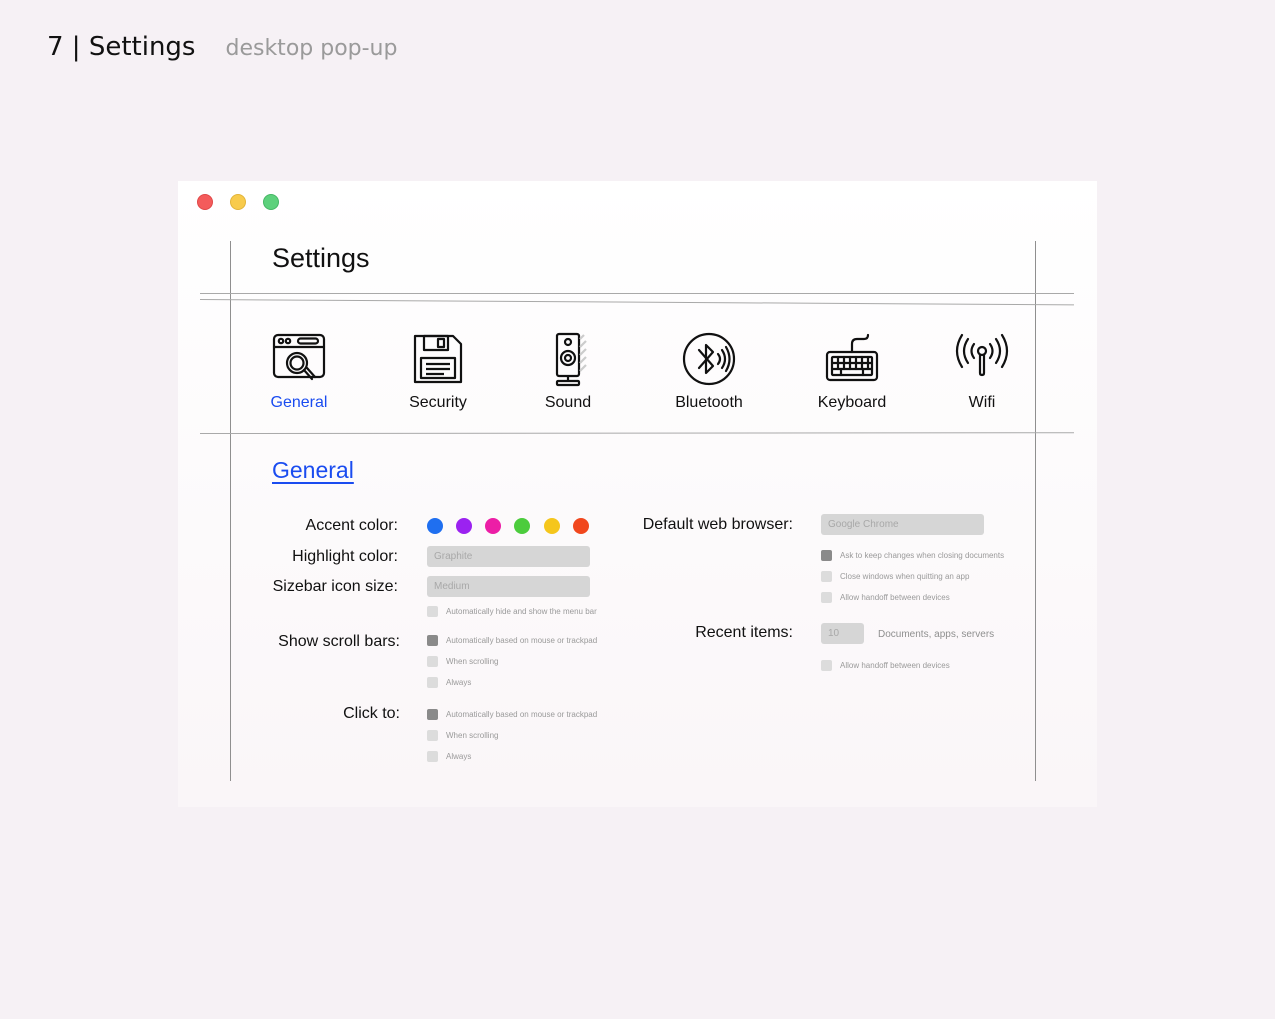 This screenshot has height=1019, width=1275. I want to click on tab-wifi: Wifi, so click(982, 371).